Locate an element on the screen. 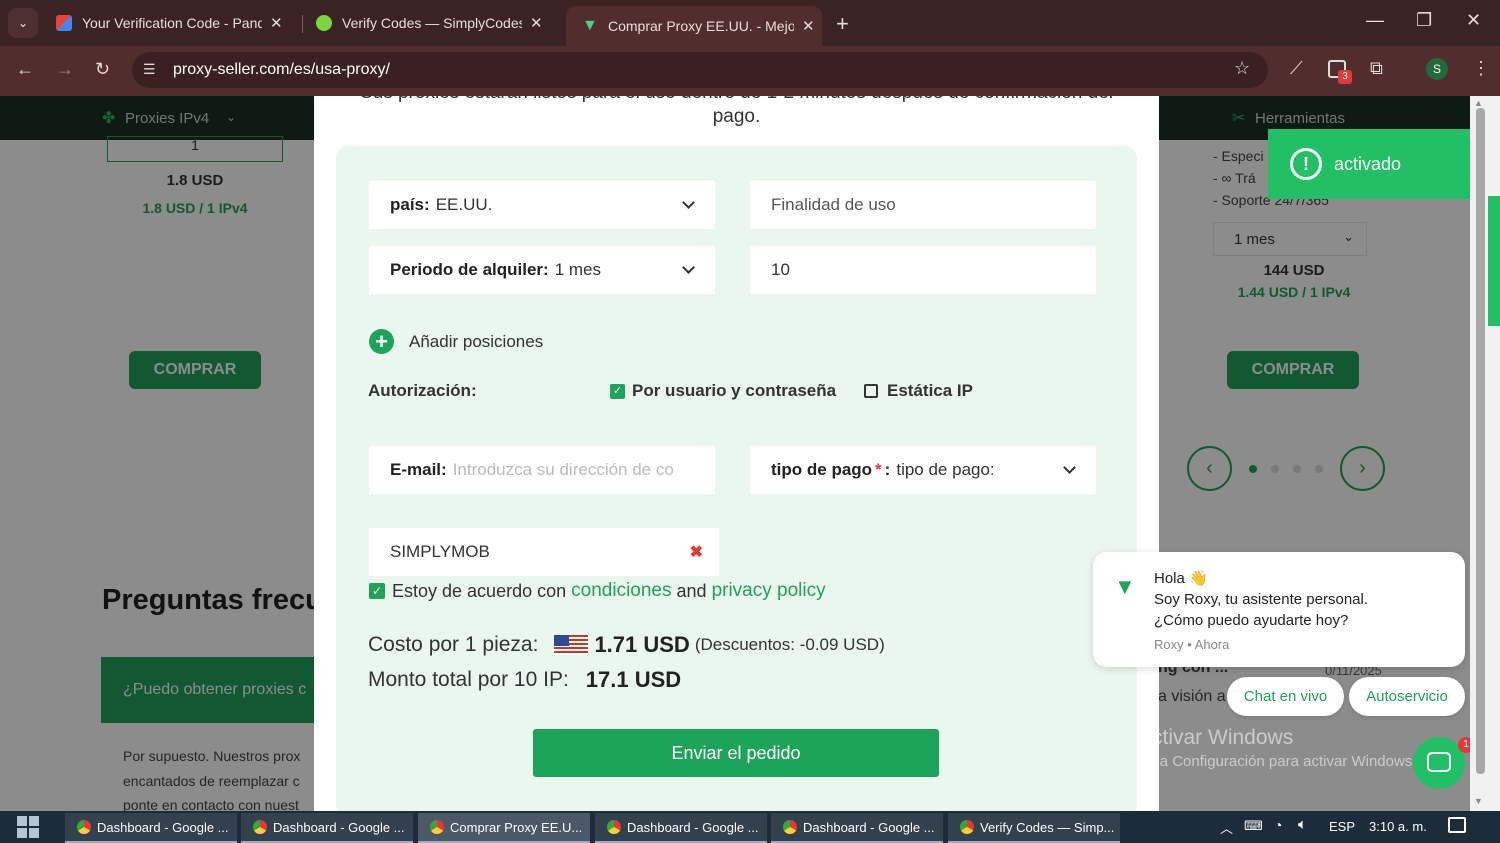 This screenshot has height=843, width=1500. close-window-icon: ✕ is located at coordinates (1473, 20).